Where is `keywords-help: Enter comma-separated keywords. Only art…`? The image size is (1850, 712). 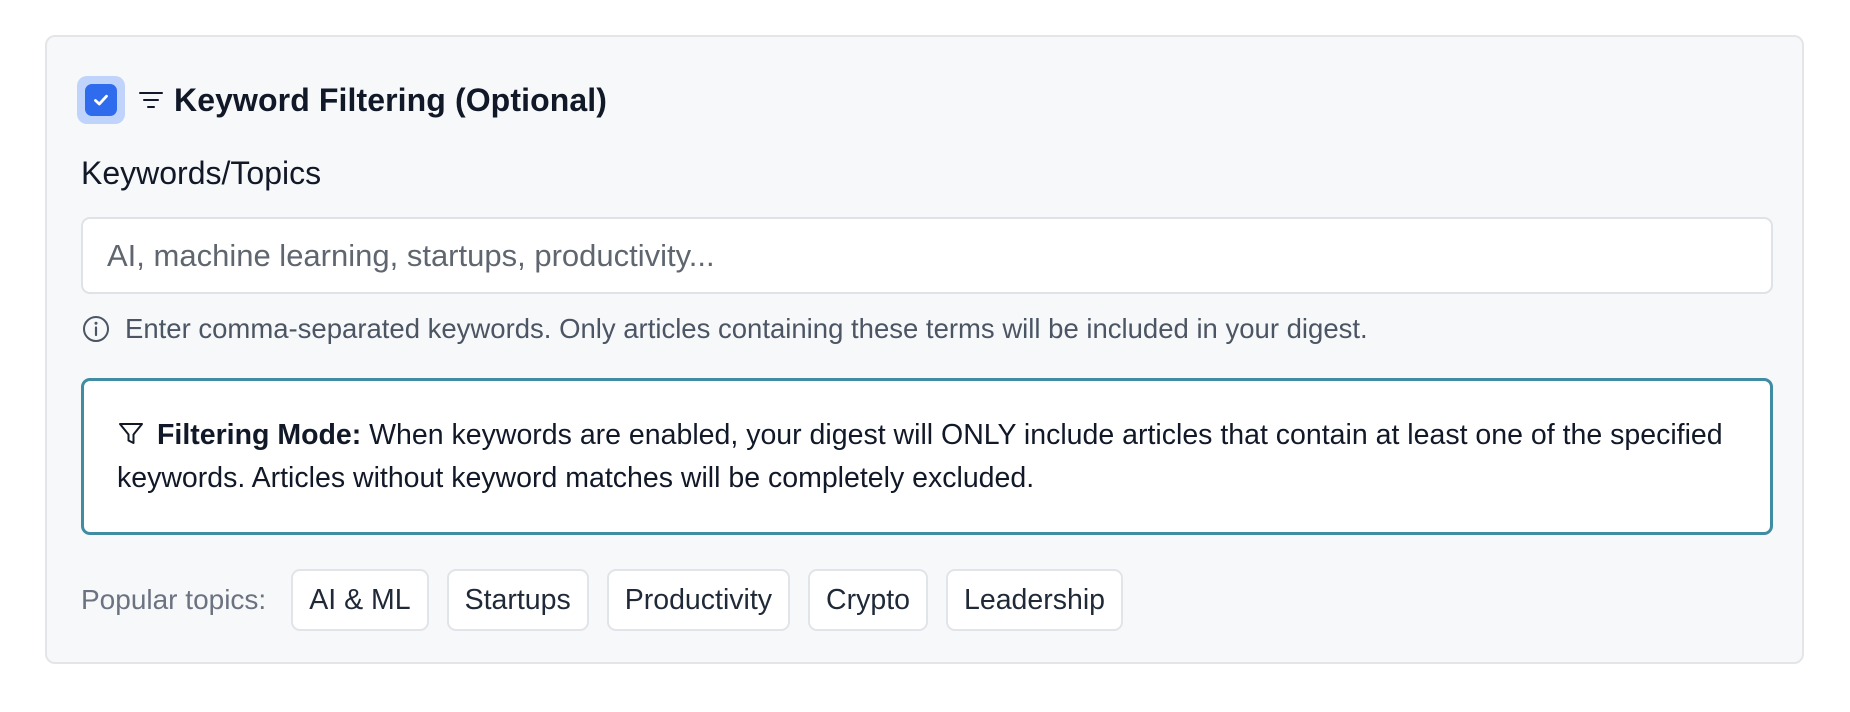 keywords-help: Enter comma-separated keywords. Only art… is located at coordinates (724, 329).